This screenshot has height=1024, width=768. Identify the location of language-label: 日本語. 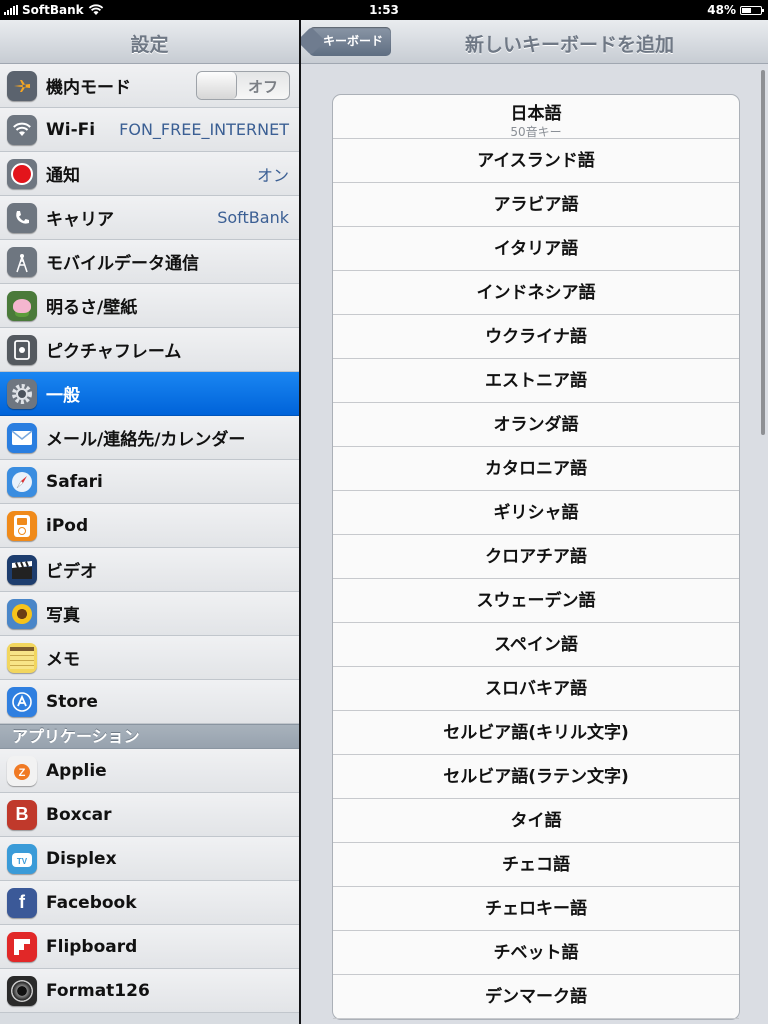
(536, 114).